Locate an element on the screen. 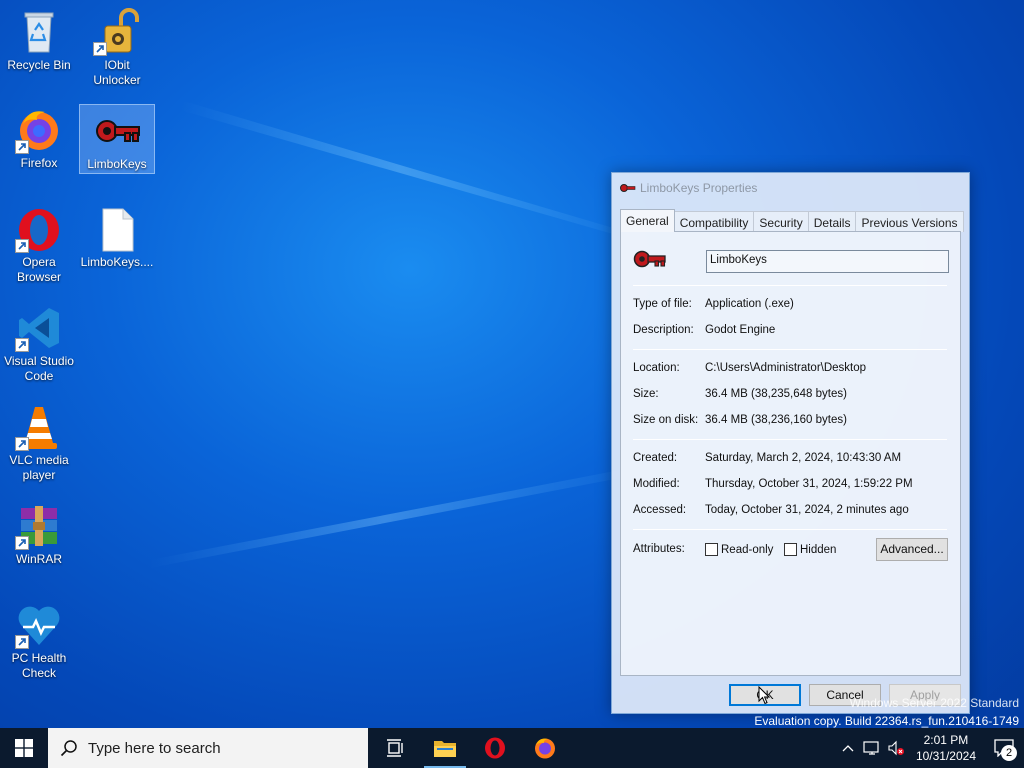 The height and width of the screenshot is (768, 1024). hidden-label: Hidden is located at coordinates (818, 549).